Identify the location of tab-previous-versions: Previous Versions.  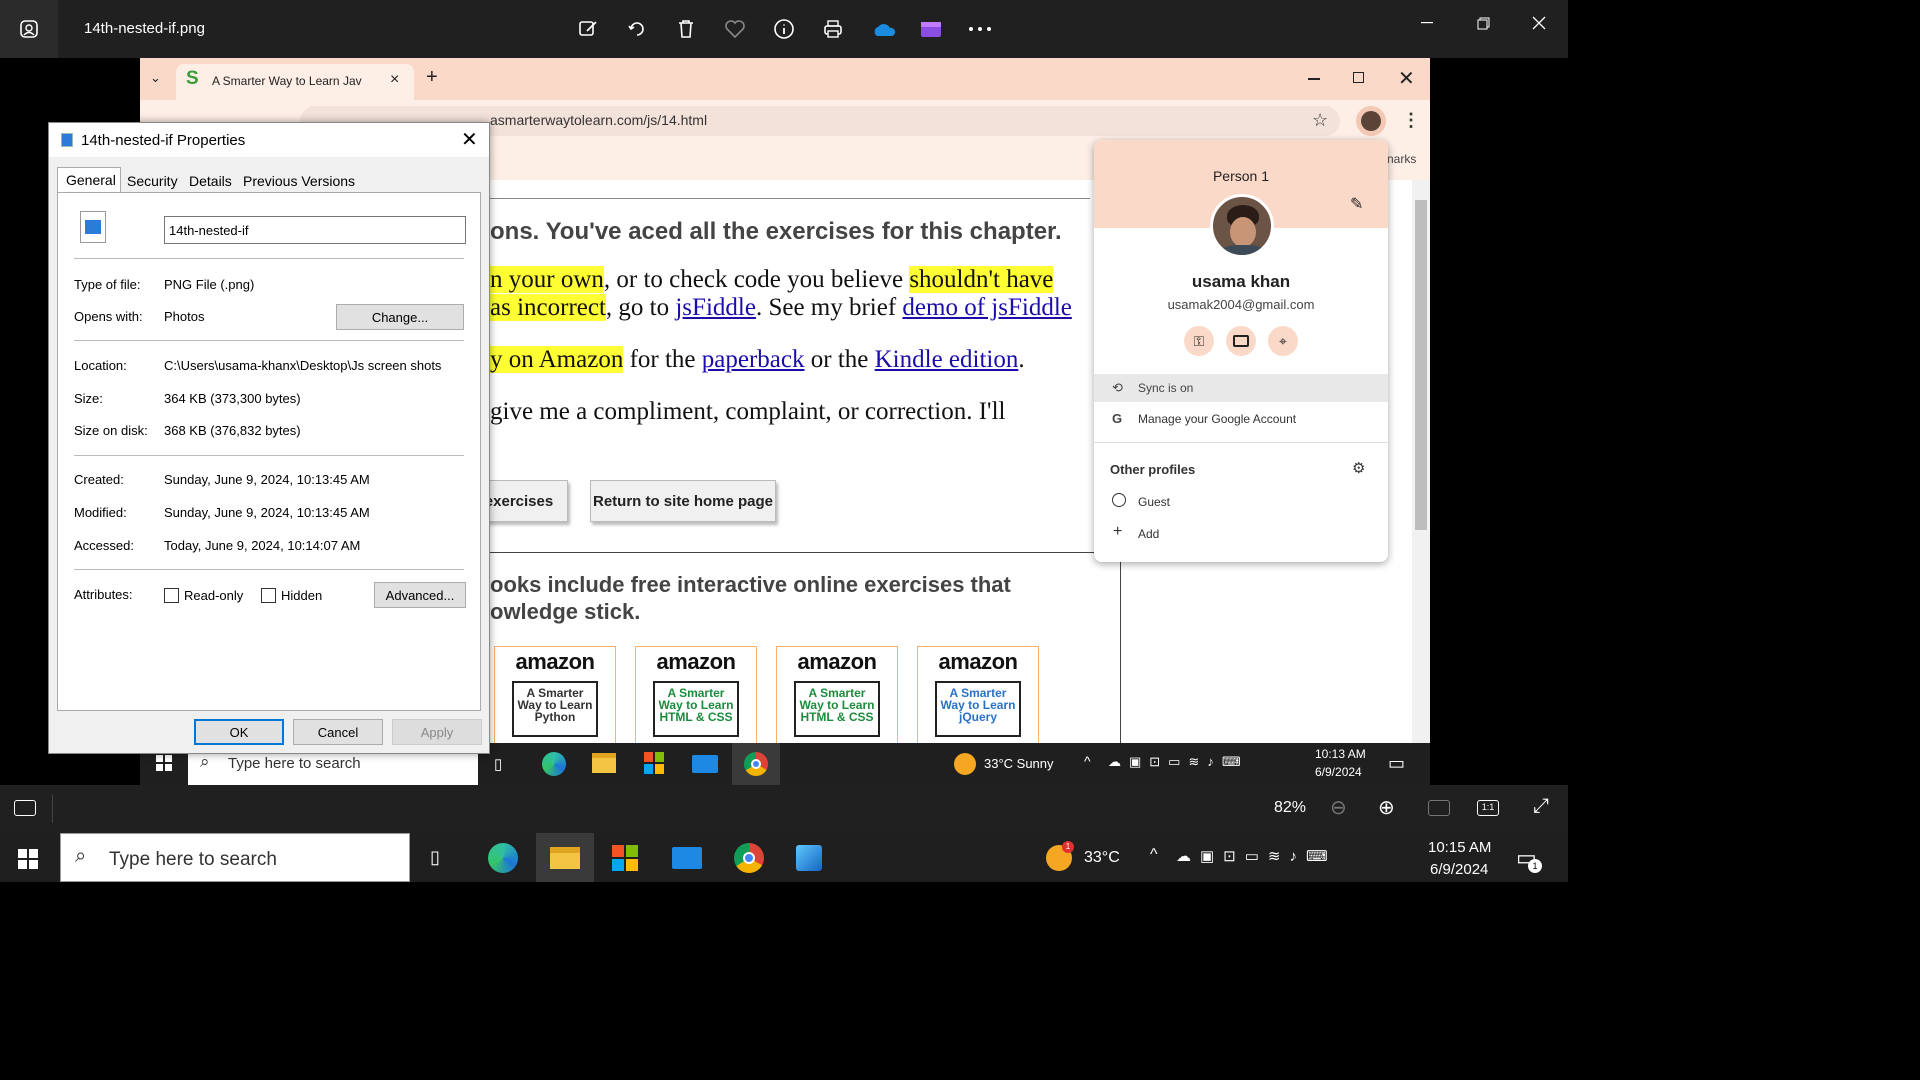
(299, 181).